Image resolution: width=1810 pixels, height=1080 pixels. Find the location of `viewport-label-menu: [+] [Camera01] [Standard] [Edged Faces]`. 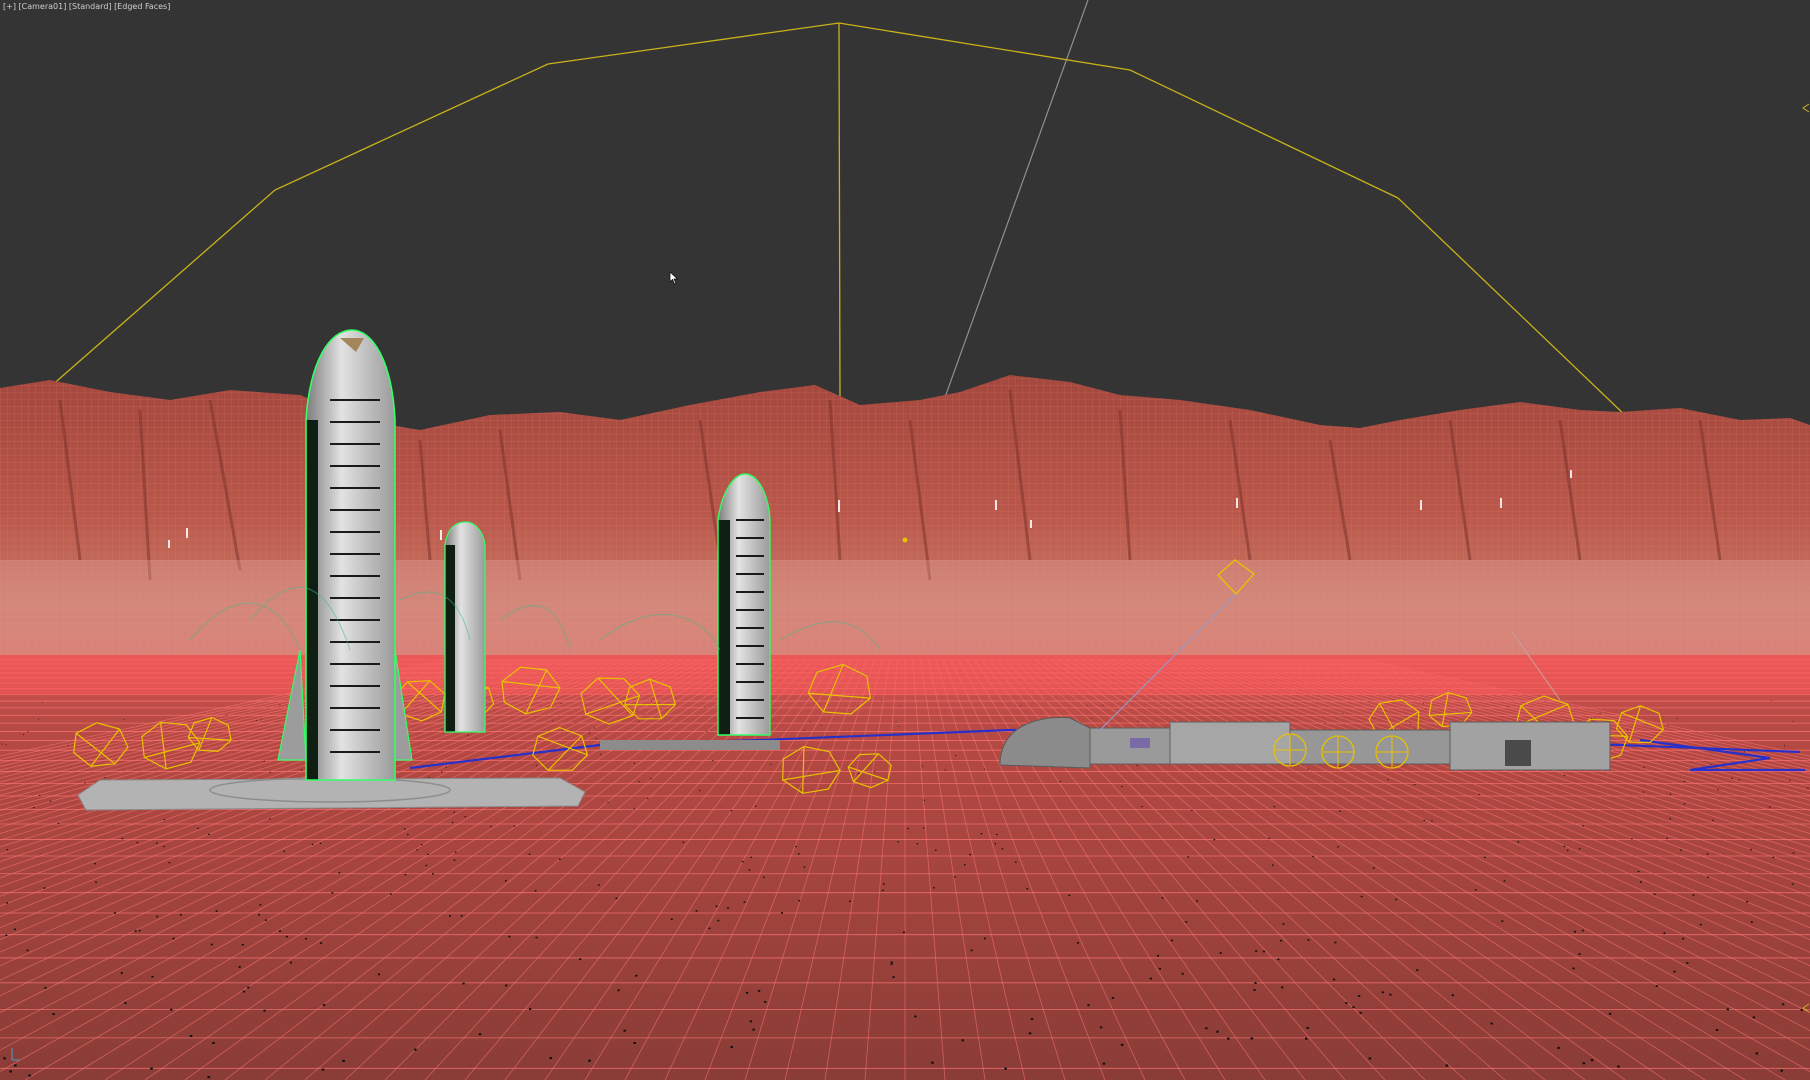

viewport-label-menu: [+] [Camera01] [Standard] [Edged Faces] is located at coordinates (86, 6).